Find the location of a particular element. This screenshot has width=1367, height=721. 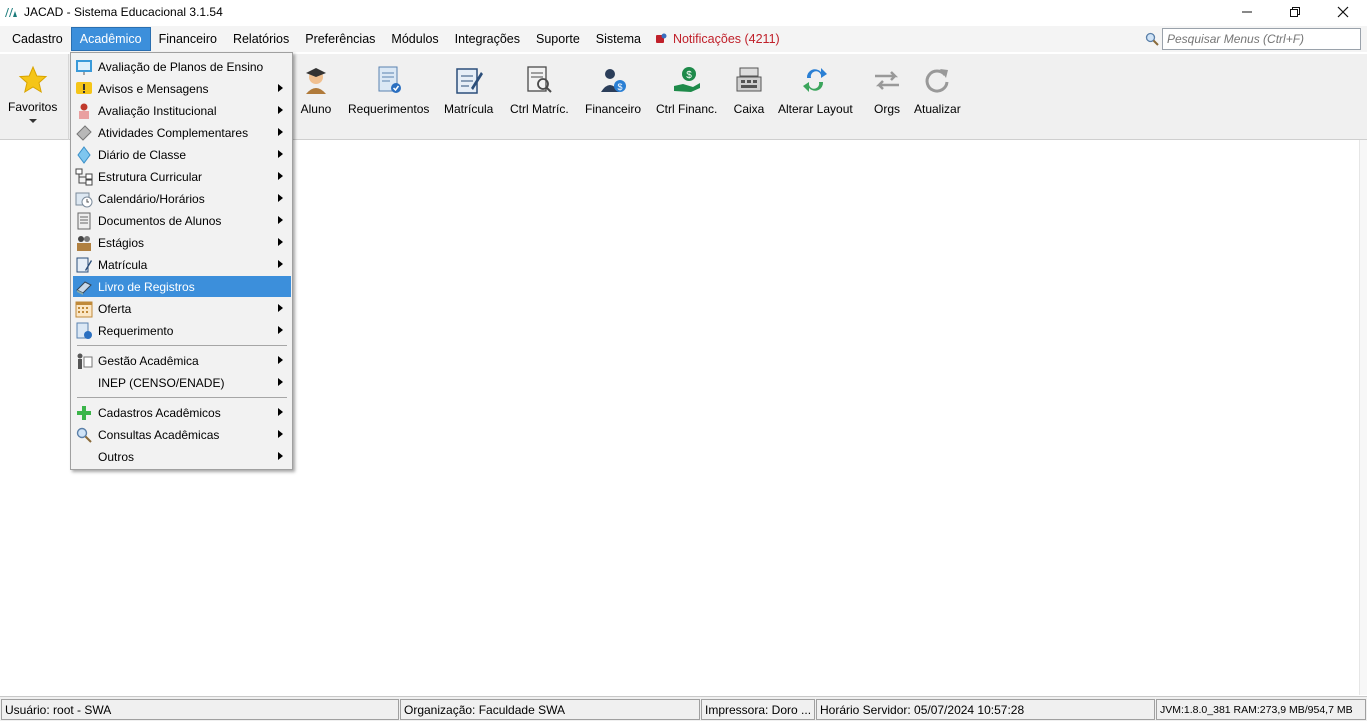

dd-estagios: Estágios is located at coordinates (182, 242).